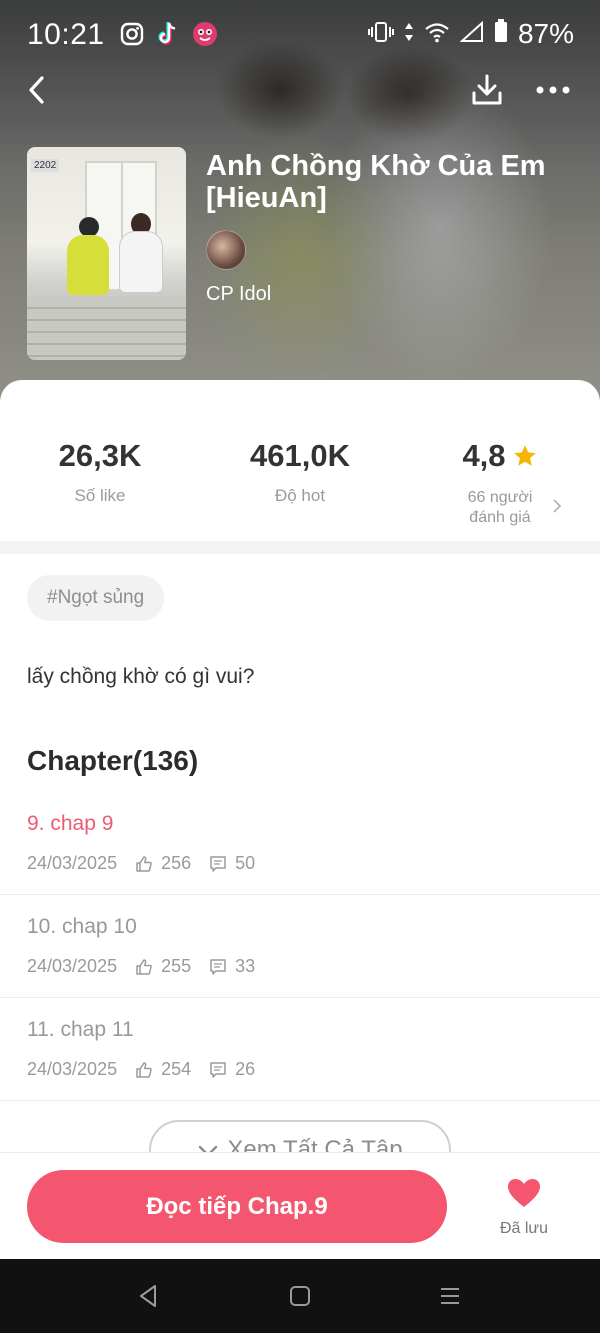 The height and width of the screenshot is (1333, 600). Describe the element at coordinates (141, 676) in the screenshot. I see `book-description: lấy chồng khờ có gì vui?` at that location.